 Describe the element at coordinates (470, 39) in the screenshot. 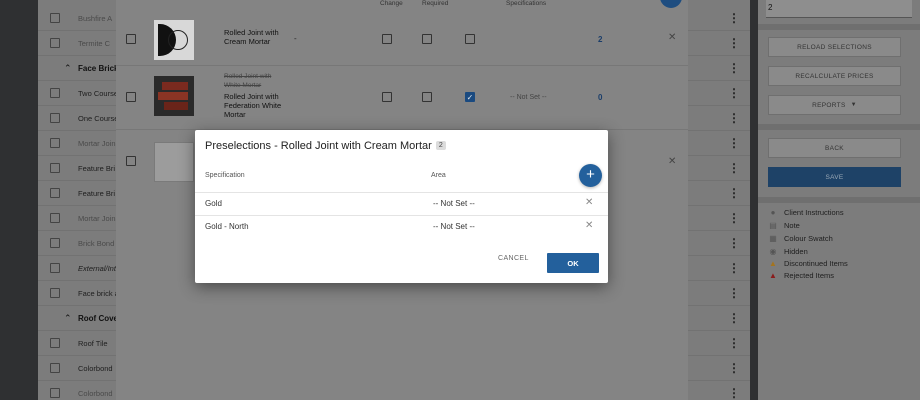

I see `spec-checkbox` at that location.